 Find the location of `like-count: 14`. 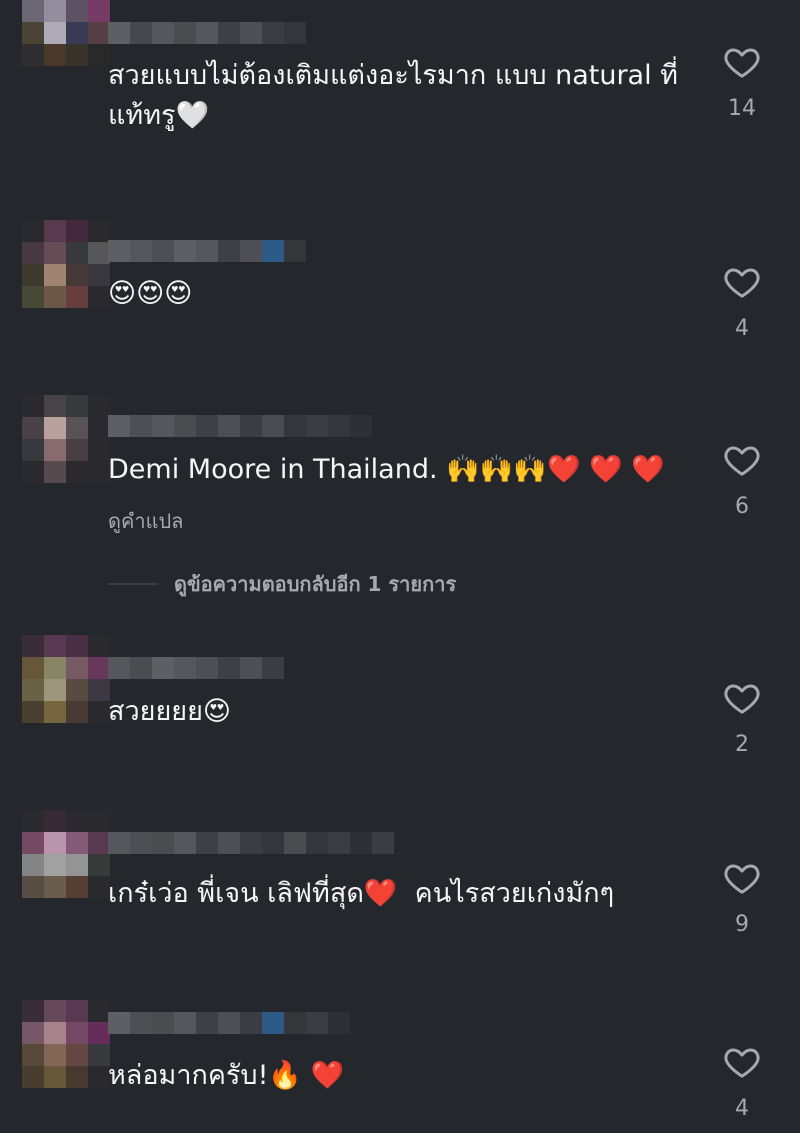

like-count: 14 is located at coordinates (742, 108).